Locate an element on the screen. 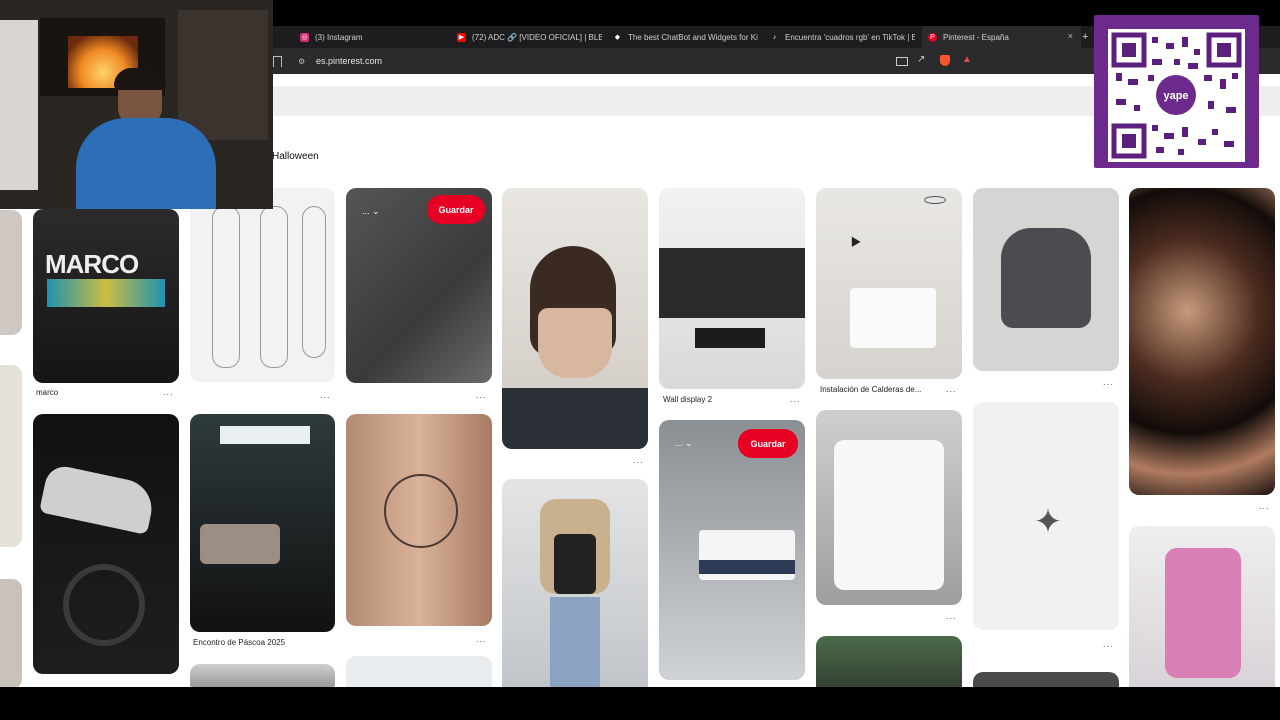 The width and height of the screenshot is (1280, 720). url-field: es.pinterest.com is located at coordinates (349, 61).